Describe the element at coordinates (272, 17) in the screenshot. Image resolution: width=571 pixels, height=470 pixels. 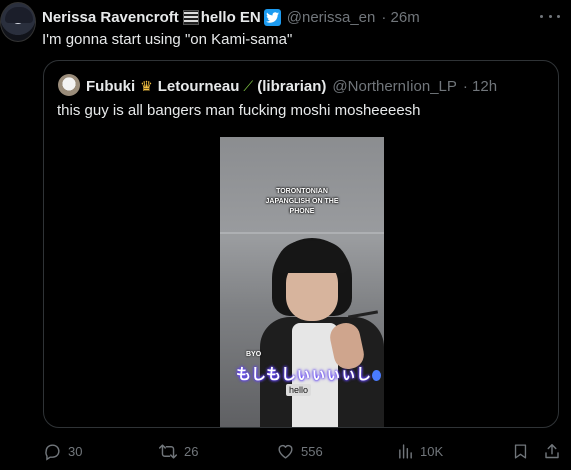
I see `verified-badge-icon` at that location.